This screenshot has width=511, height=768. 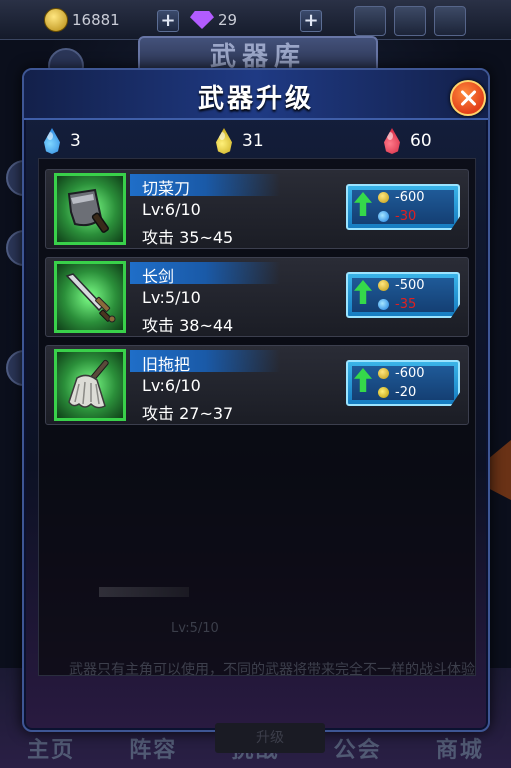 I want to click on tools-icon, so click(x=370, y=21).